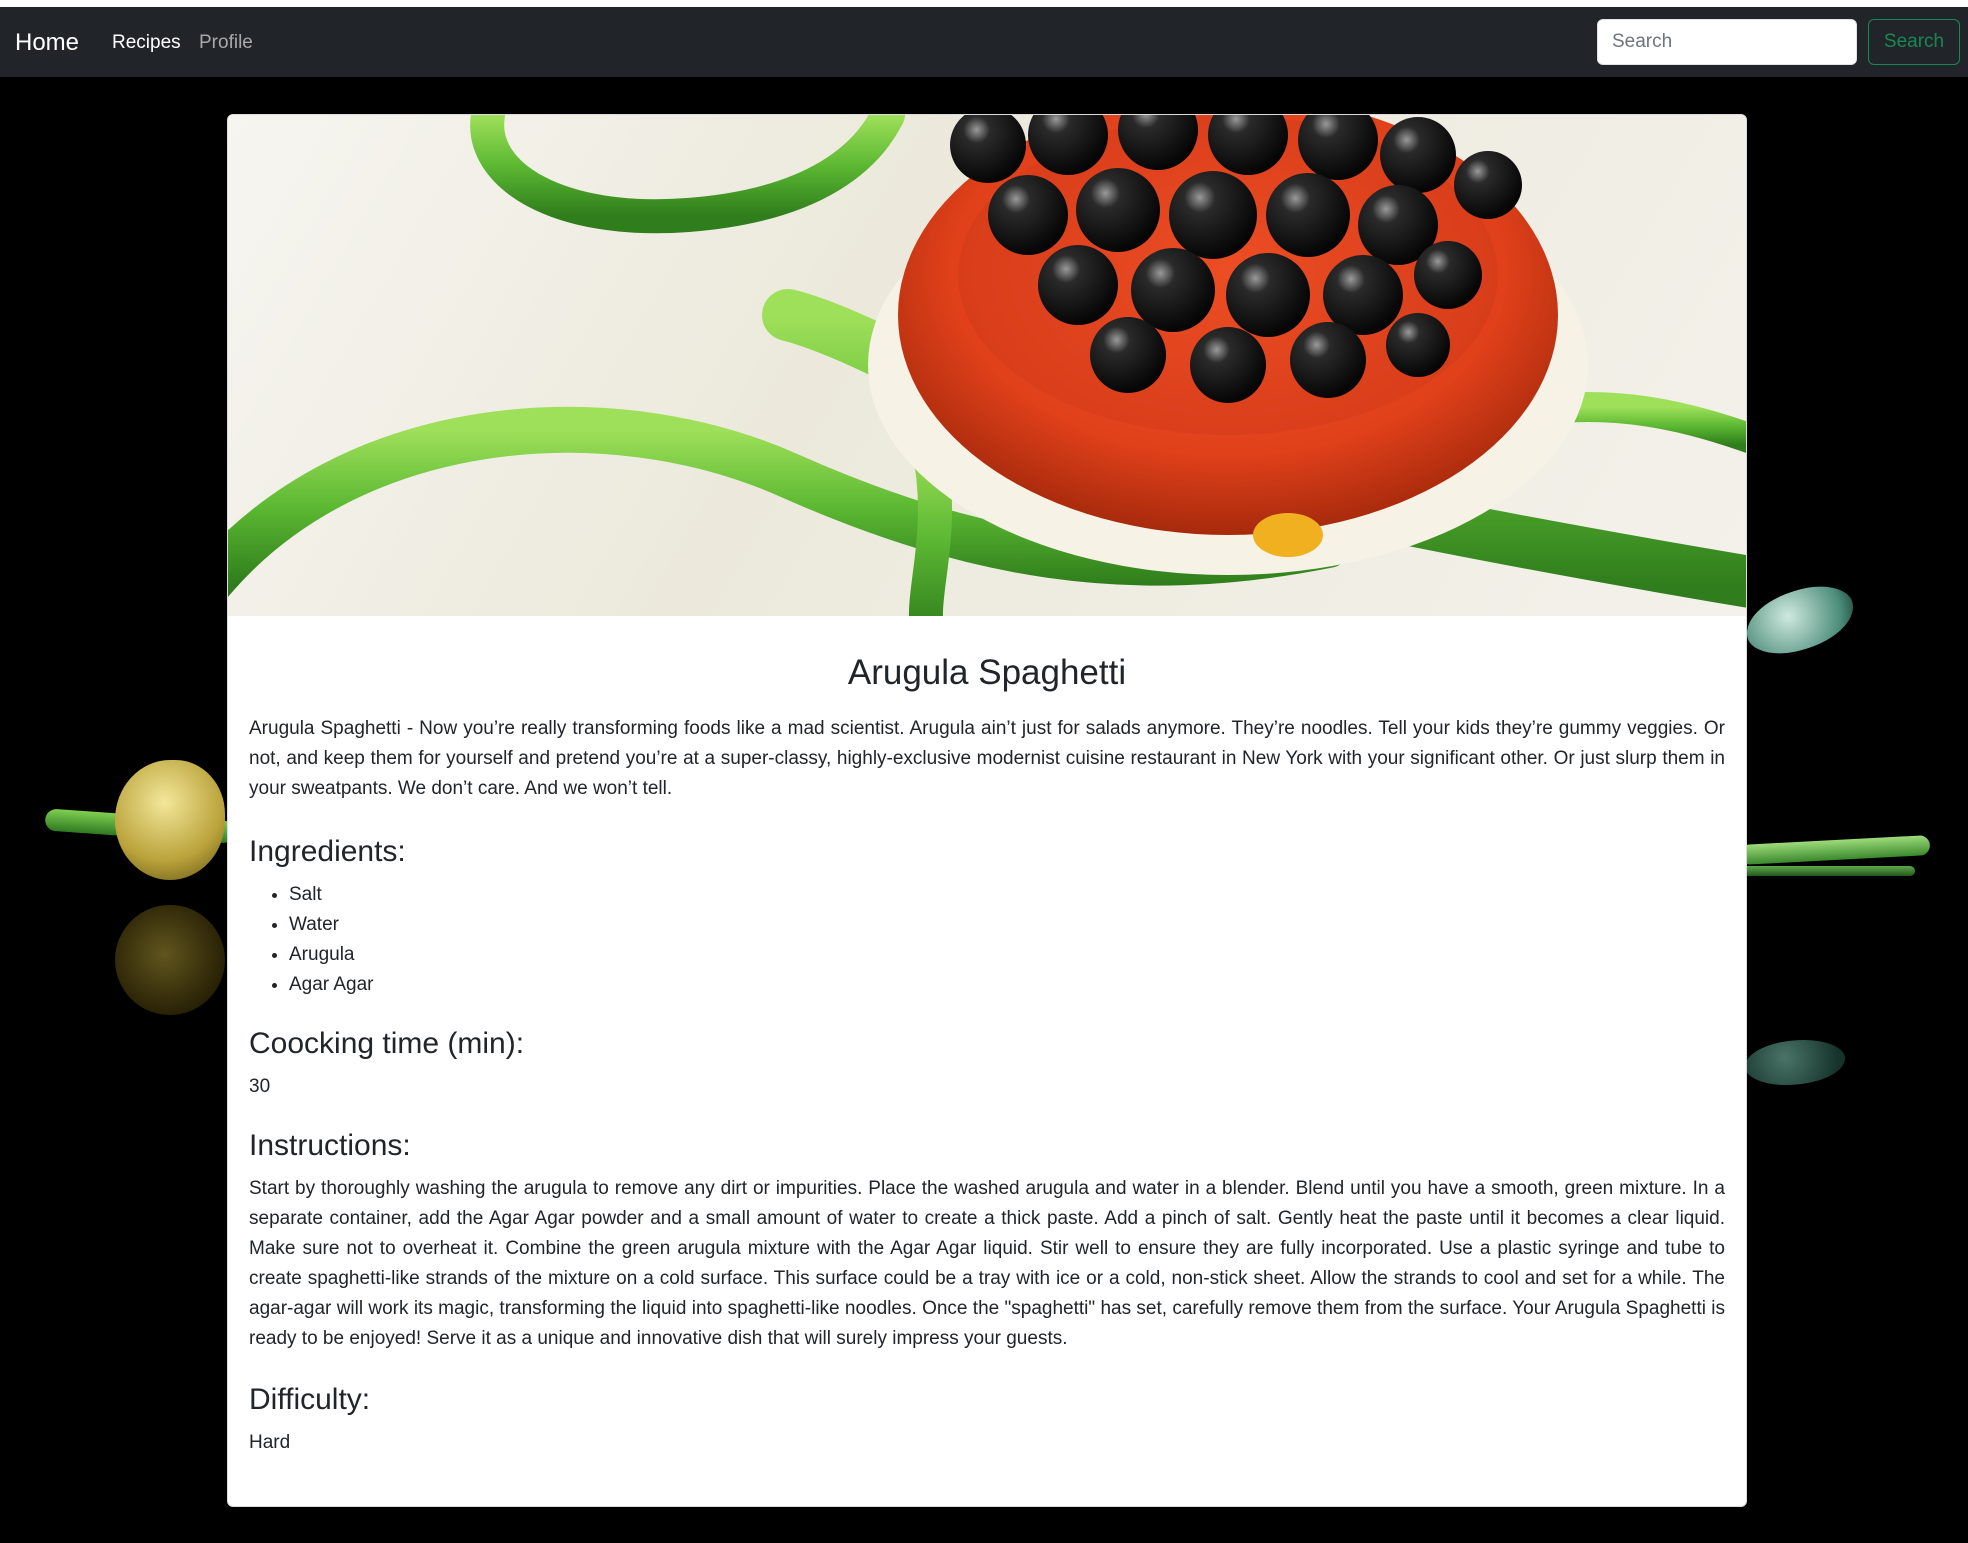  What do you see at coordinates (1795, 1062) in the screenshot?
I see `background-leaf-reflection` at bounding box center [1795, 1062].